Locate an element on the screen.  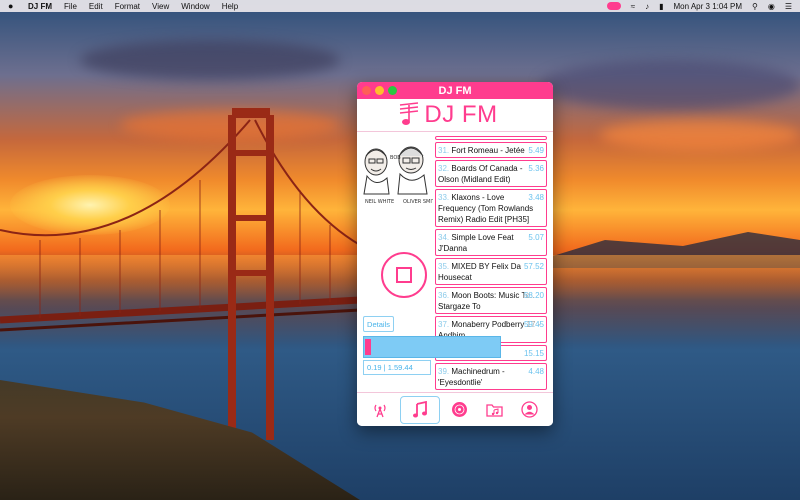
music-tab is located at coordinates (420, 409).